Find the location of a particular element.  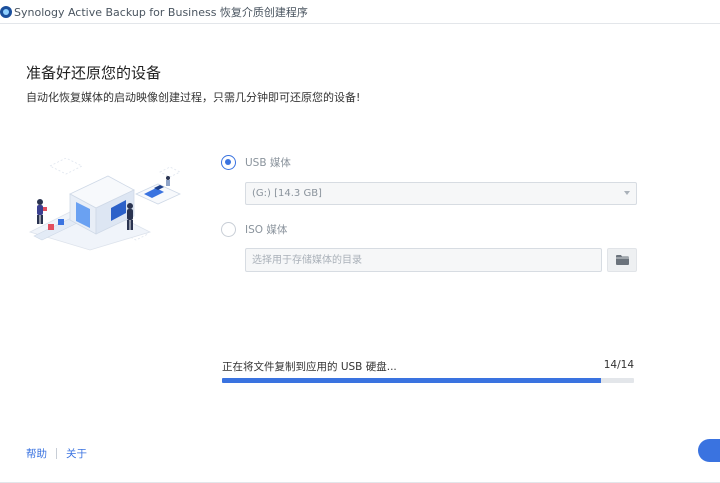

footer-divider is located at coordinates (56, 453).